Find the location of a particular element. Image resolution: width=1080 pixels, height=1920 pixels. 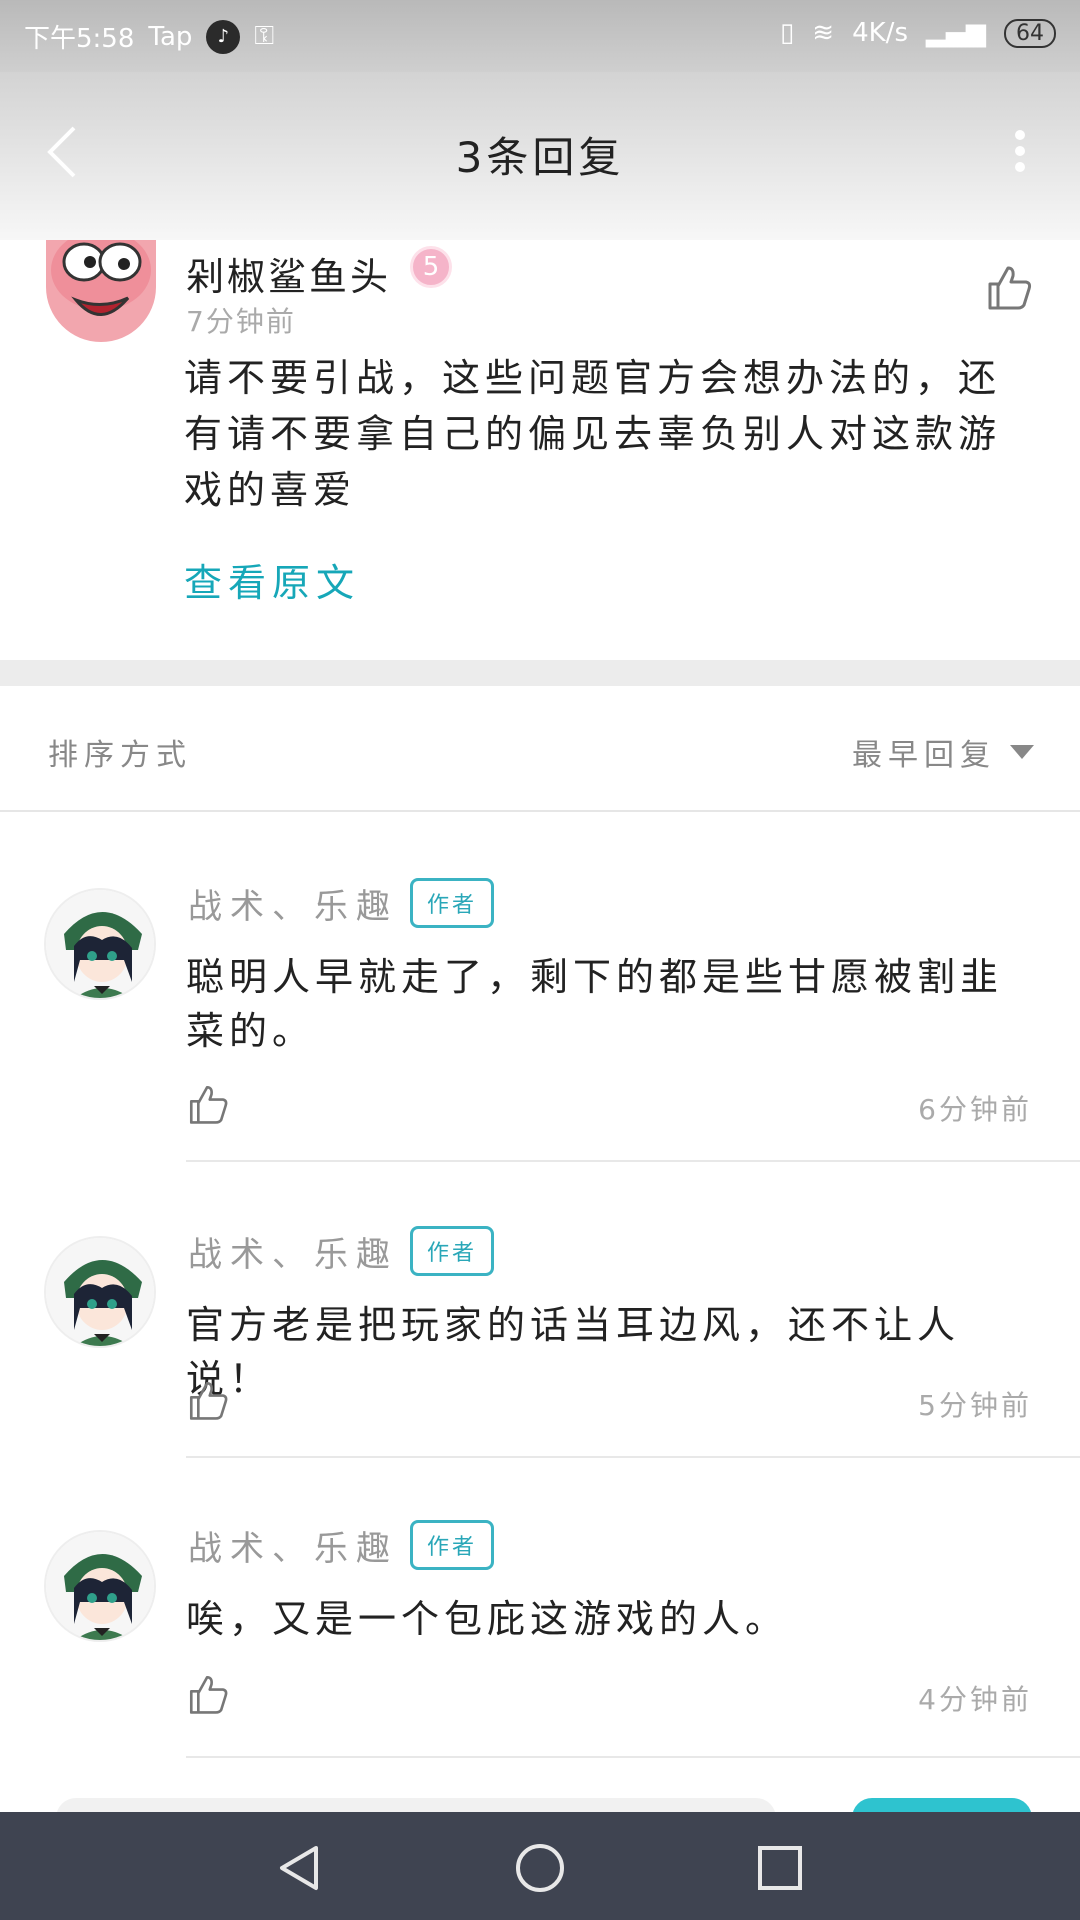

battery-indicator: 64 is located at coordinates (1030, 33).